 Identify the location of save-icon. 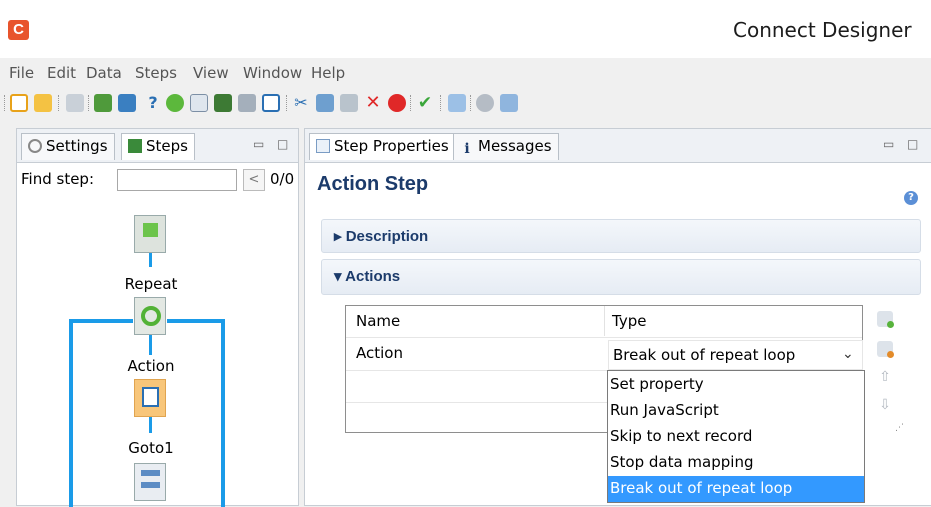
(75, 103).